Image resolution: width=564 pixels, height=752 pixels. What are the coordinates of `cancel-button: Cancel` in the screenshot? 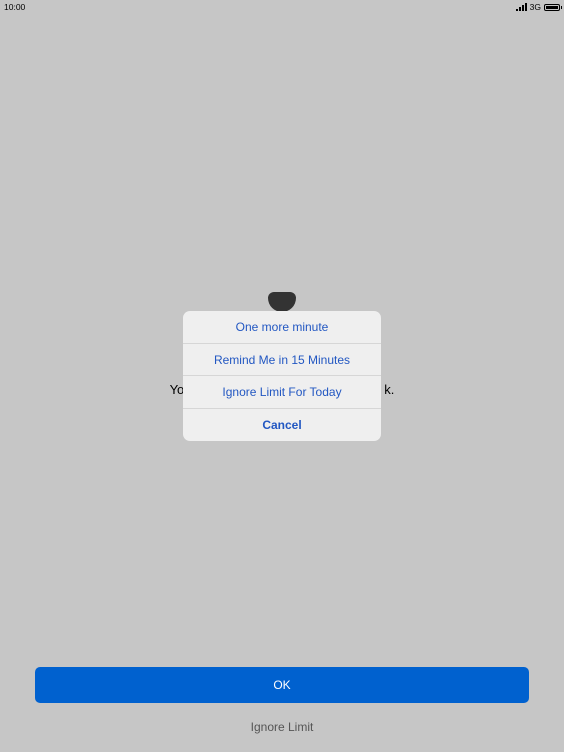 It's located at (282, 425).